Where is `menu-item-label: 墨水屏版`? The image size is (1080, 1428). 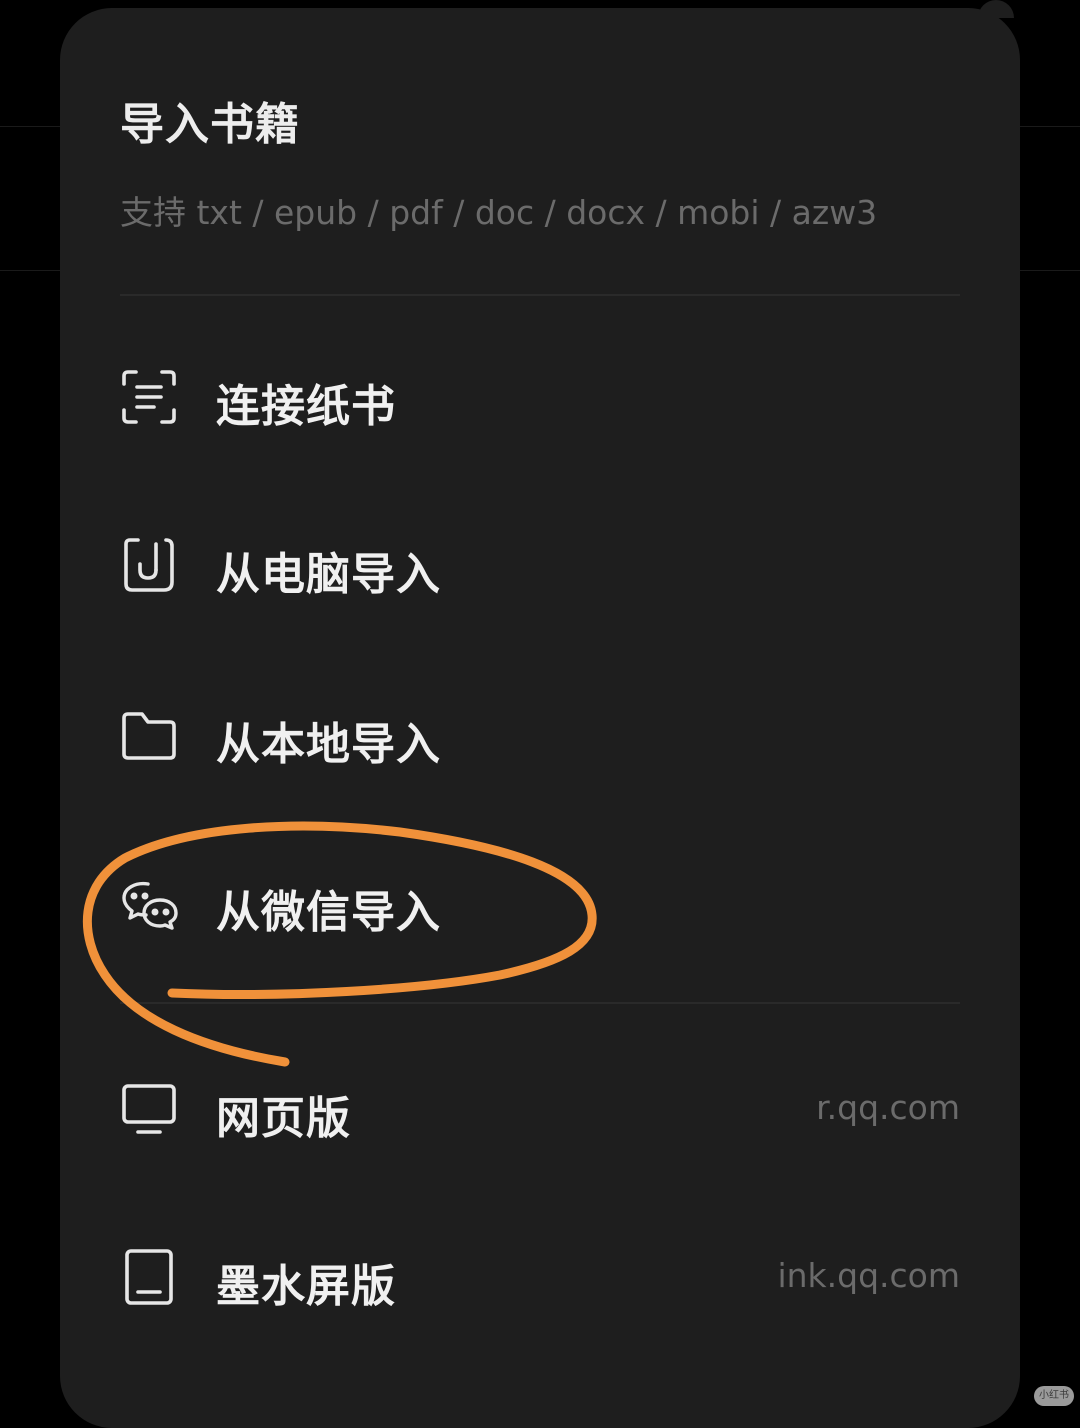 menu-item-label: 墨水屏版 is located at coordinates (306, 1286).